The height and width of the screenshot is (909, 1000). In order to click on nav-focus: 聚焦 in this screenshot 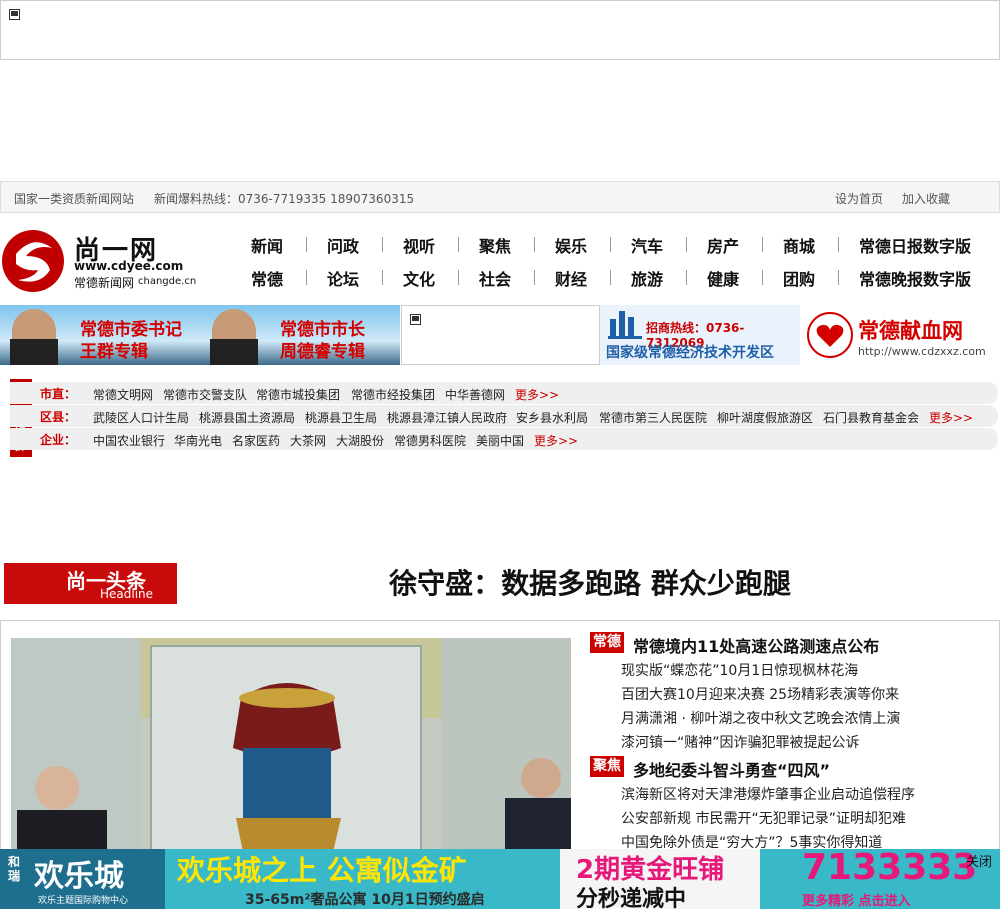, I will do `click(495, 245)`.